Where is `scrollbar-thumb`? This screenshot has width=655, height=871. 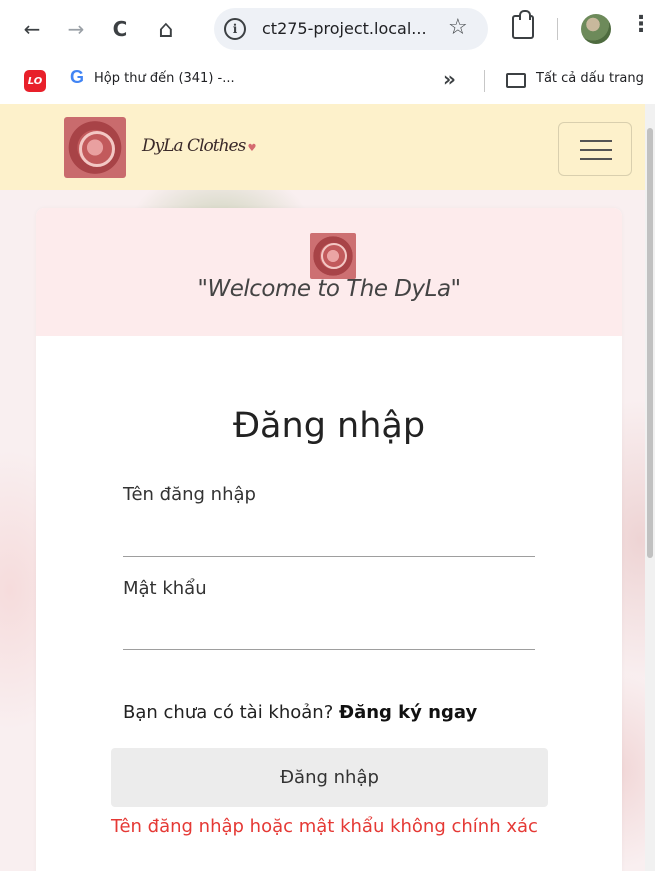 scrollbar-thumb is located at coordinates (650, 343).